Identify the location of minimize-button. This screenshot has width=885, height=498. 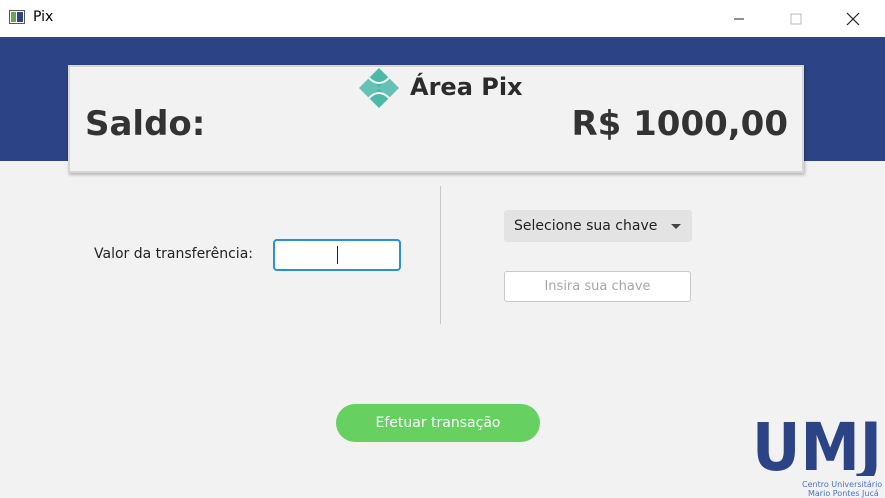
(739, 18).